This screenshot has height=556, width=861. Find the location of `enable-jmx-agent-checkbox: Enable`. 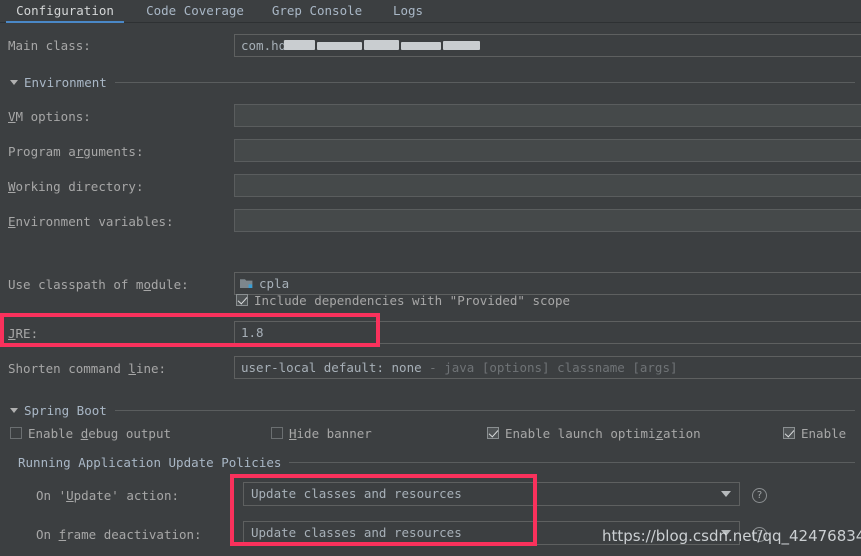

enable-jmx-agent-checkbox: Enable is located at coordinates (814, 433).